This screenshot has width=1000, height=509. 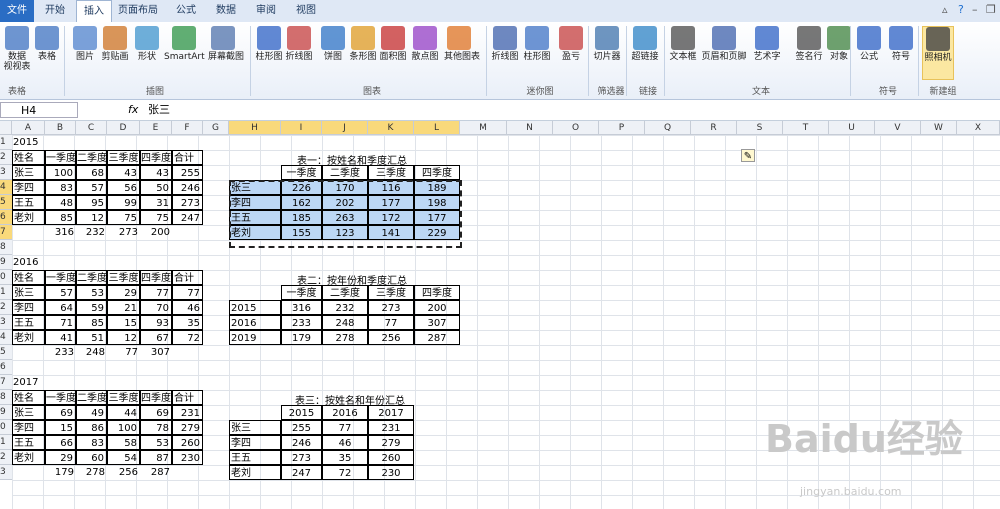 I want to click on table3-cell: 77, so click(x=345, y=427).